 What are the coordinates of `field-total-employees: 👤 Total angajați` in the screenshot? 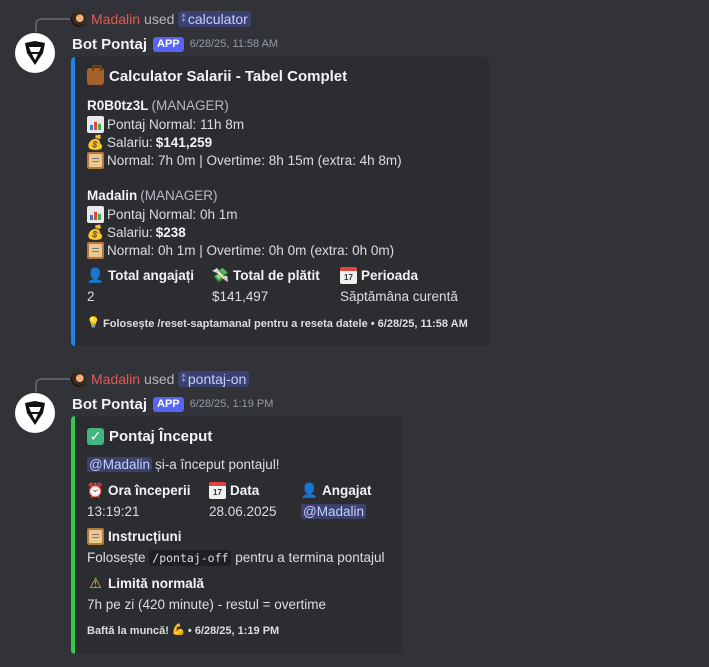 It's located at (140, 275).